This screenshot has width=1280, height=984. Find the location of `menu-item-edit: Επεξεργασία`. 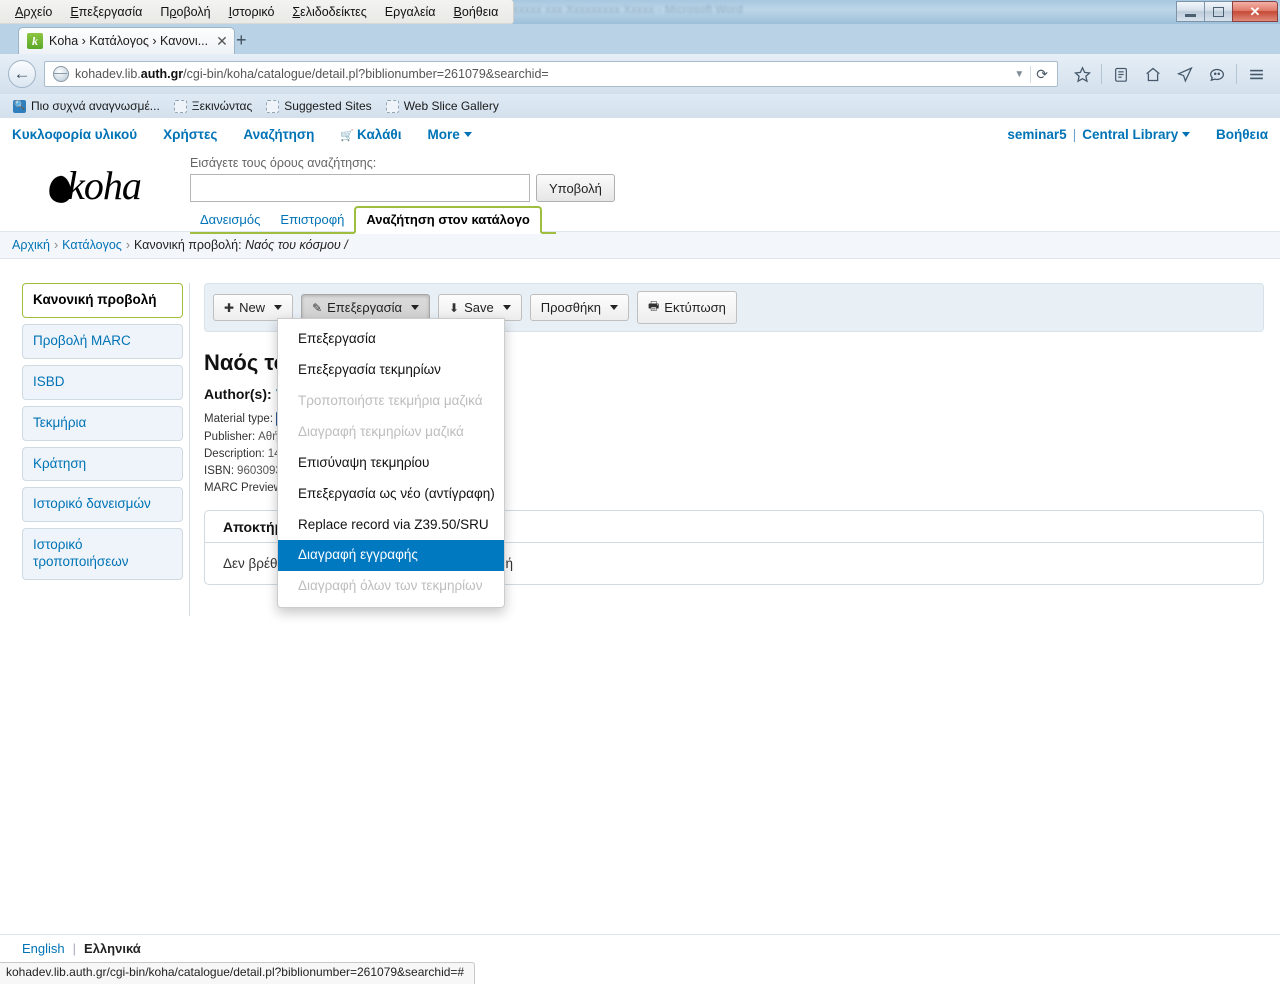

menu-item-edit: Επεξεργασία is located at coordinates (106, 12).